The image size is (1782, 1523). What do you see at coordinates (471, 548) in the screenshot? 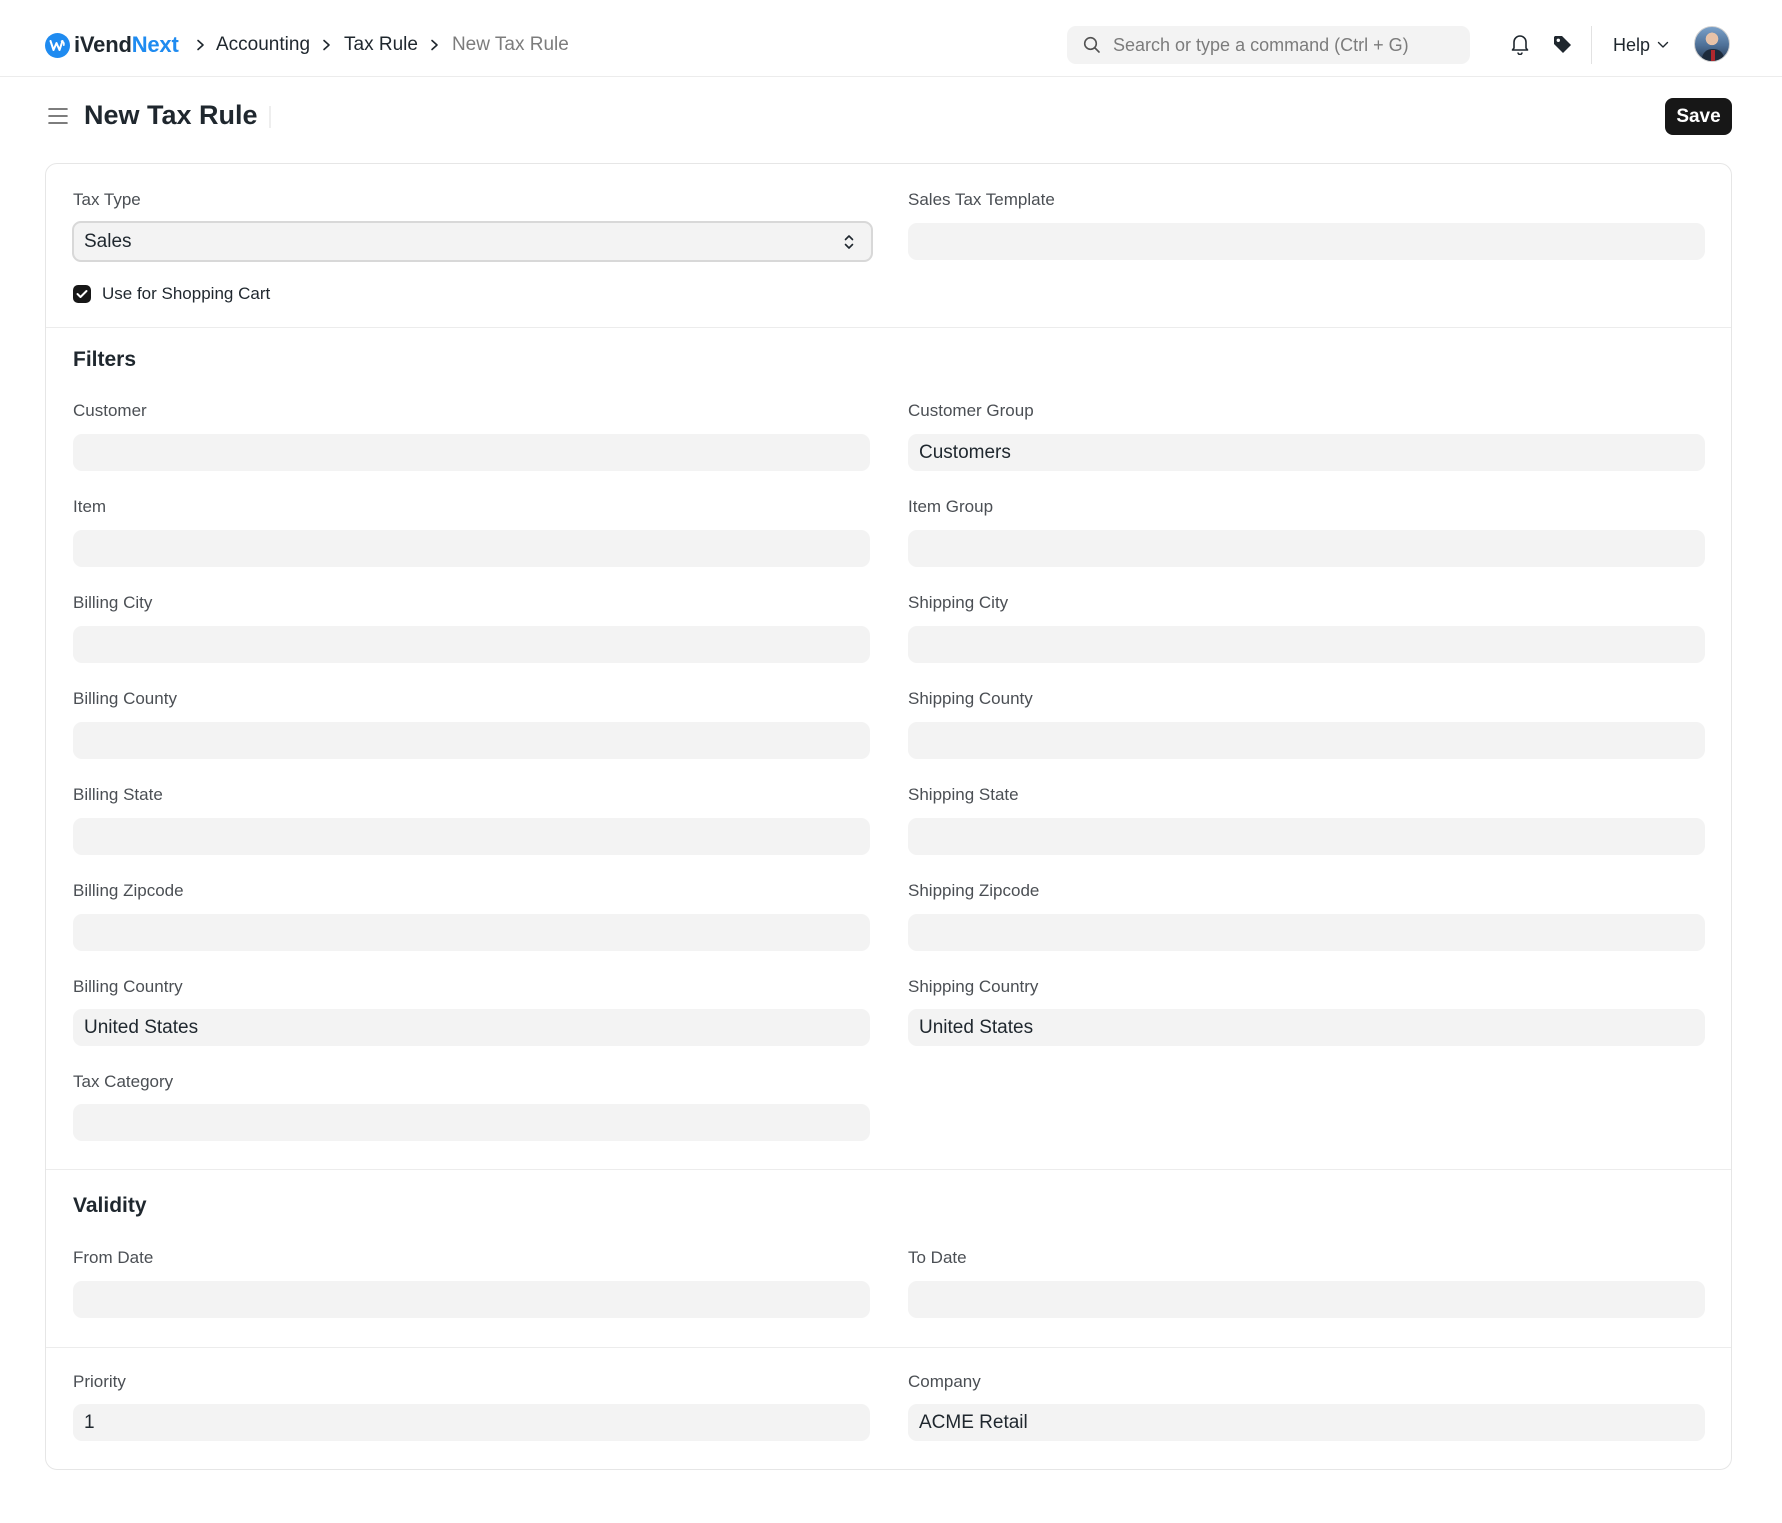
I see `item-input` at bounding box center [471, 548].